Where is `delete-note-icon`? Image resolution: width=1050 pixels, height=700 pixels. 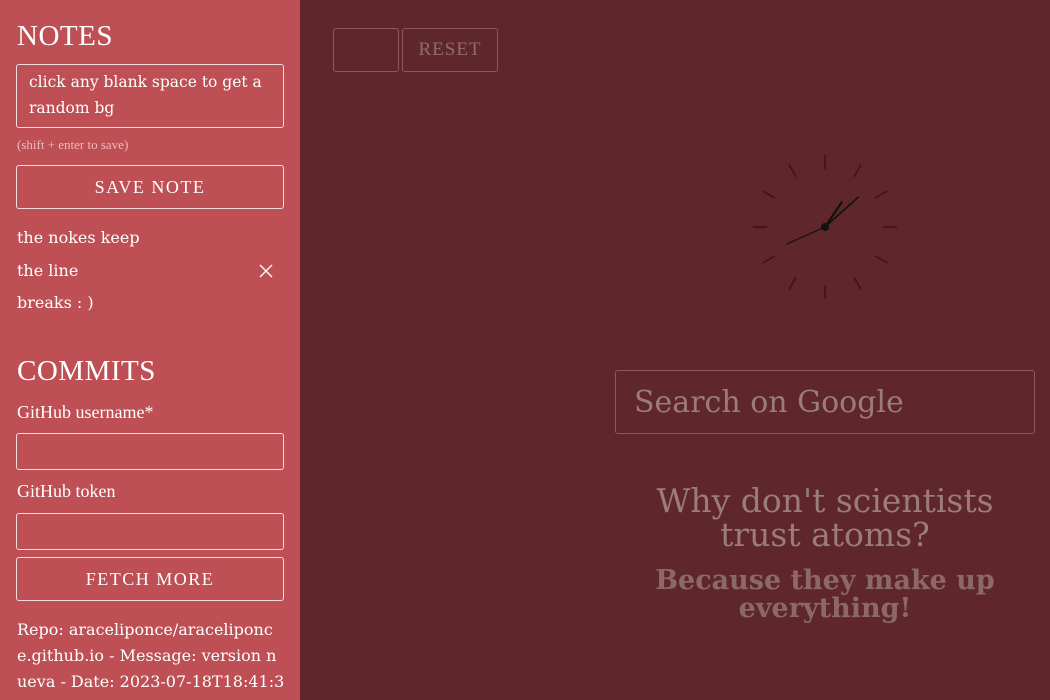 delete-note-icon is located at coordinates (266, 271).